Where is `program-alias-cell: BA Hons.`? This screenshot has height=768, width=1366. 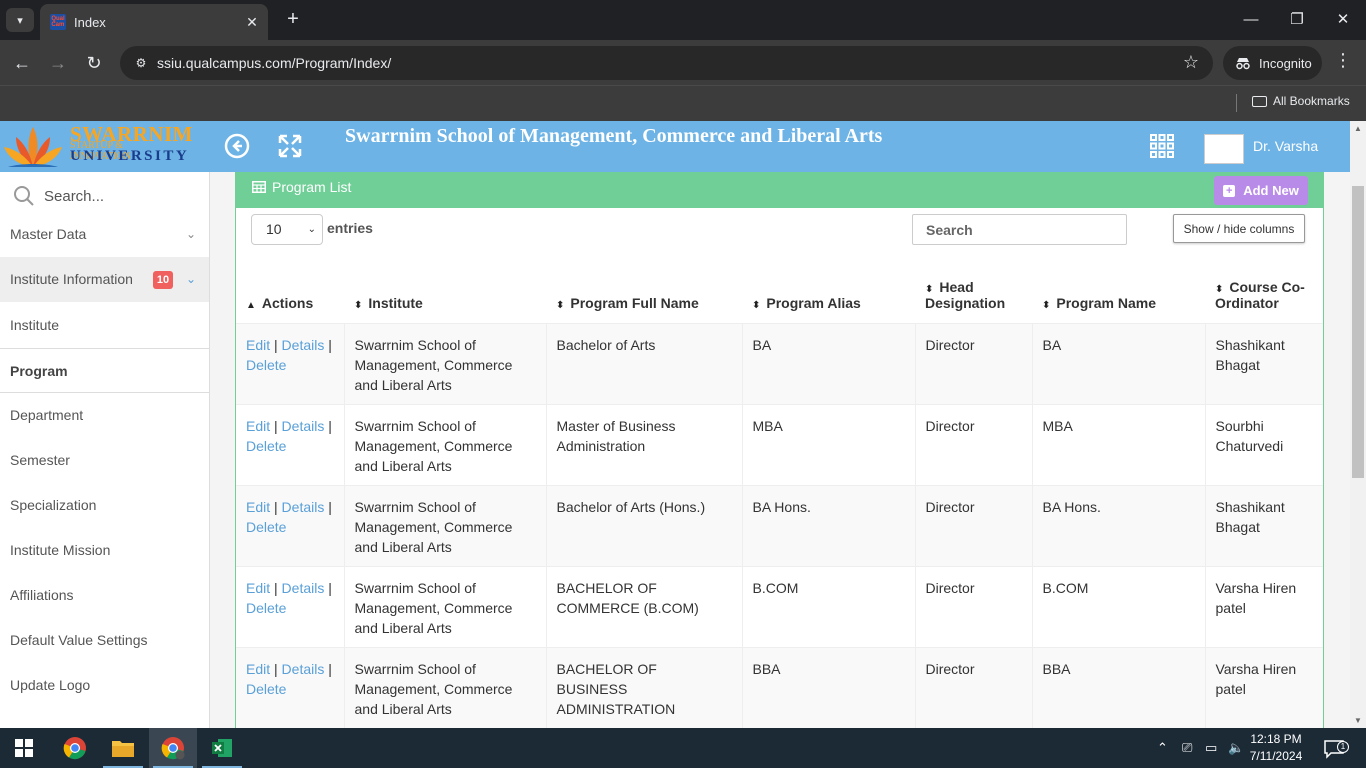
program-alias-cell: BA Hons. is located at coordinates (828, 526).